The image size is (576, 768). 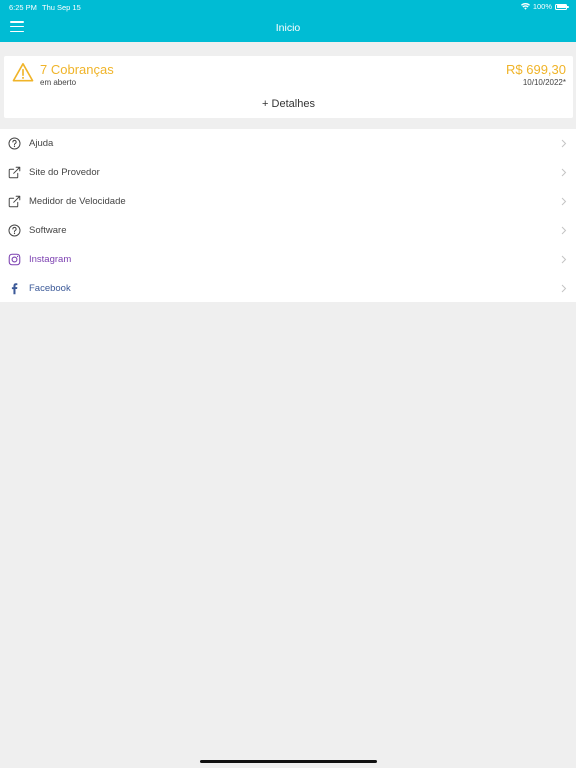 I want to click on menu-item-label: Medidor de Velocidade, so click(x=77, y=201).